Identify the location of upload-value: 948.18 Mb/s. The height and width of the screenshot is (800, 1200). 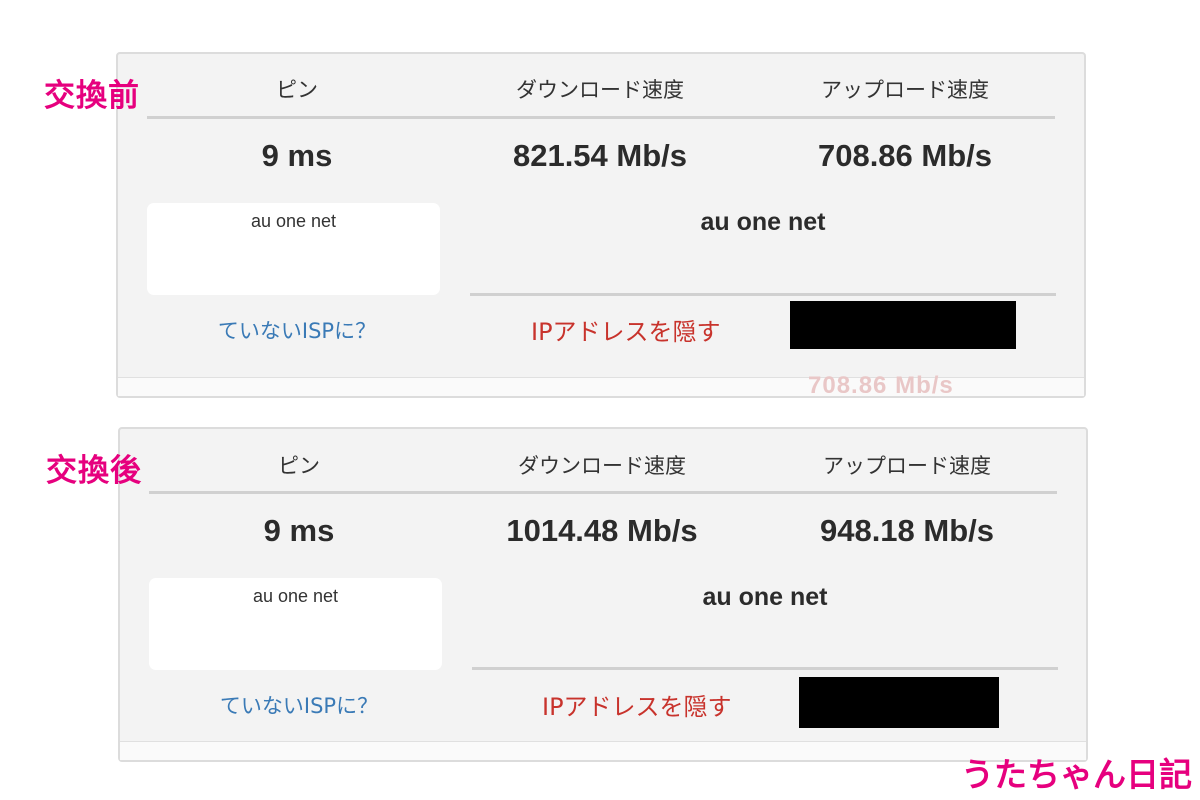
(907, 530).